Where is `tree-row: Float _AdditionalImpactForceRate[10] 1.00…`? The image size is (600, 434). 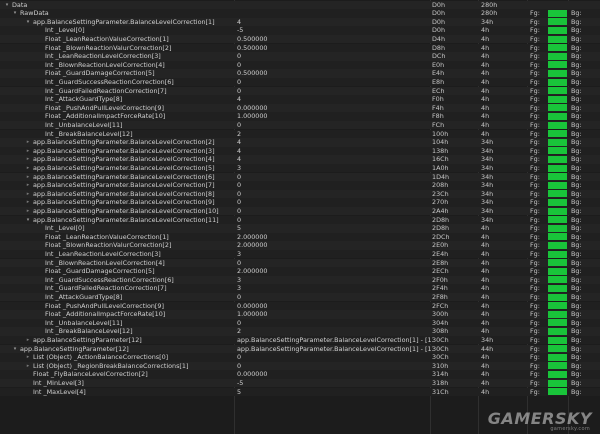
tree-row: Float _AdditionalImpactForceRate[10] 1.00… is located at coordinates (300, 116).